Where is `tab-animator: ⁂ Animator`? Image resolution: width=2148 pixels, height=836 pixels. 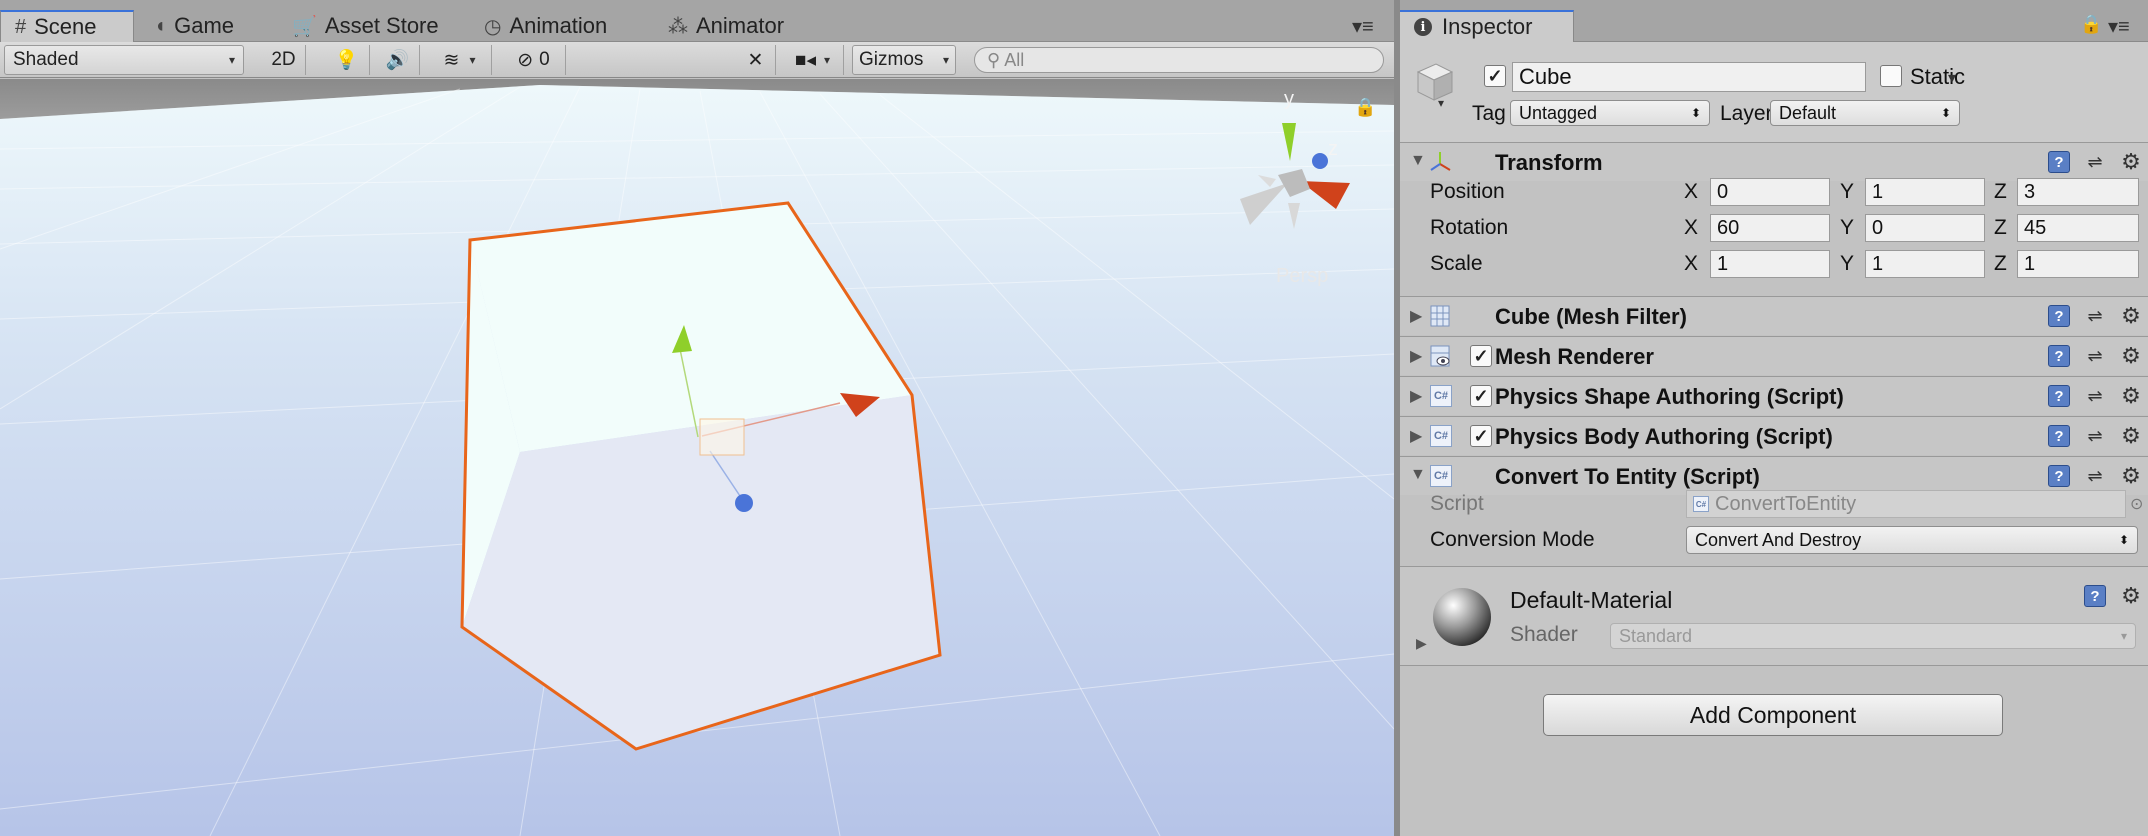 tab-animator: ⁂ Animator is located at coordinates (726, 26).